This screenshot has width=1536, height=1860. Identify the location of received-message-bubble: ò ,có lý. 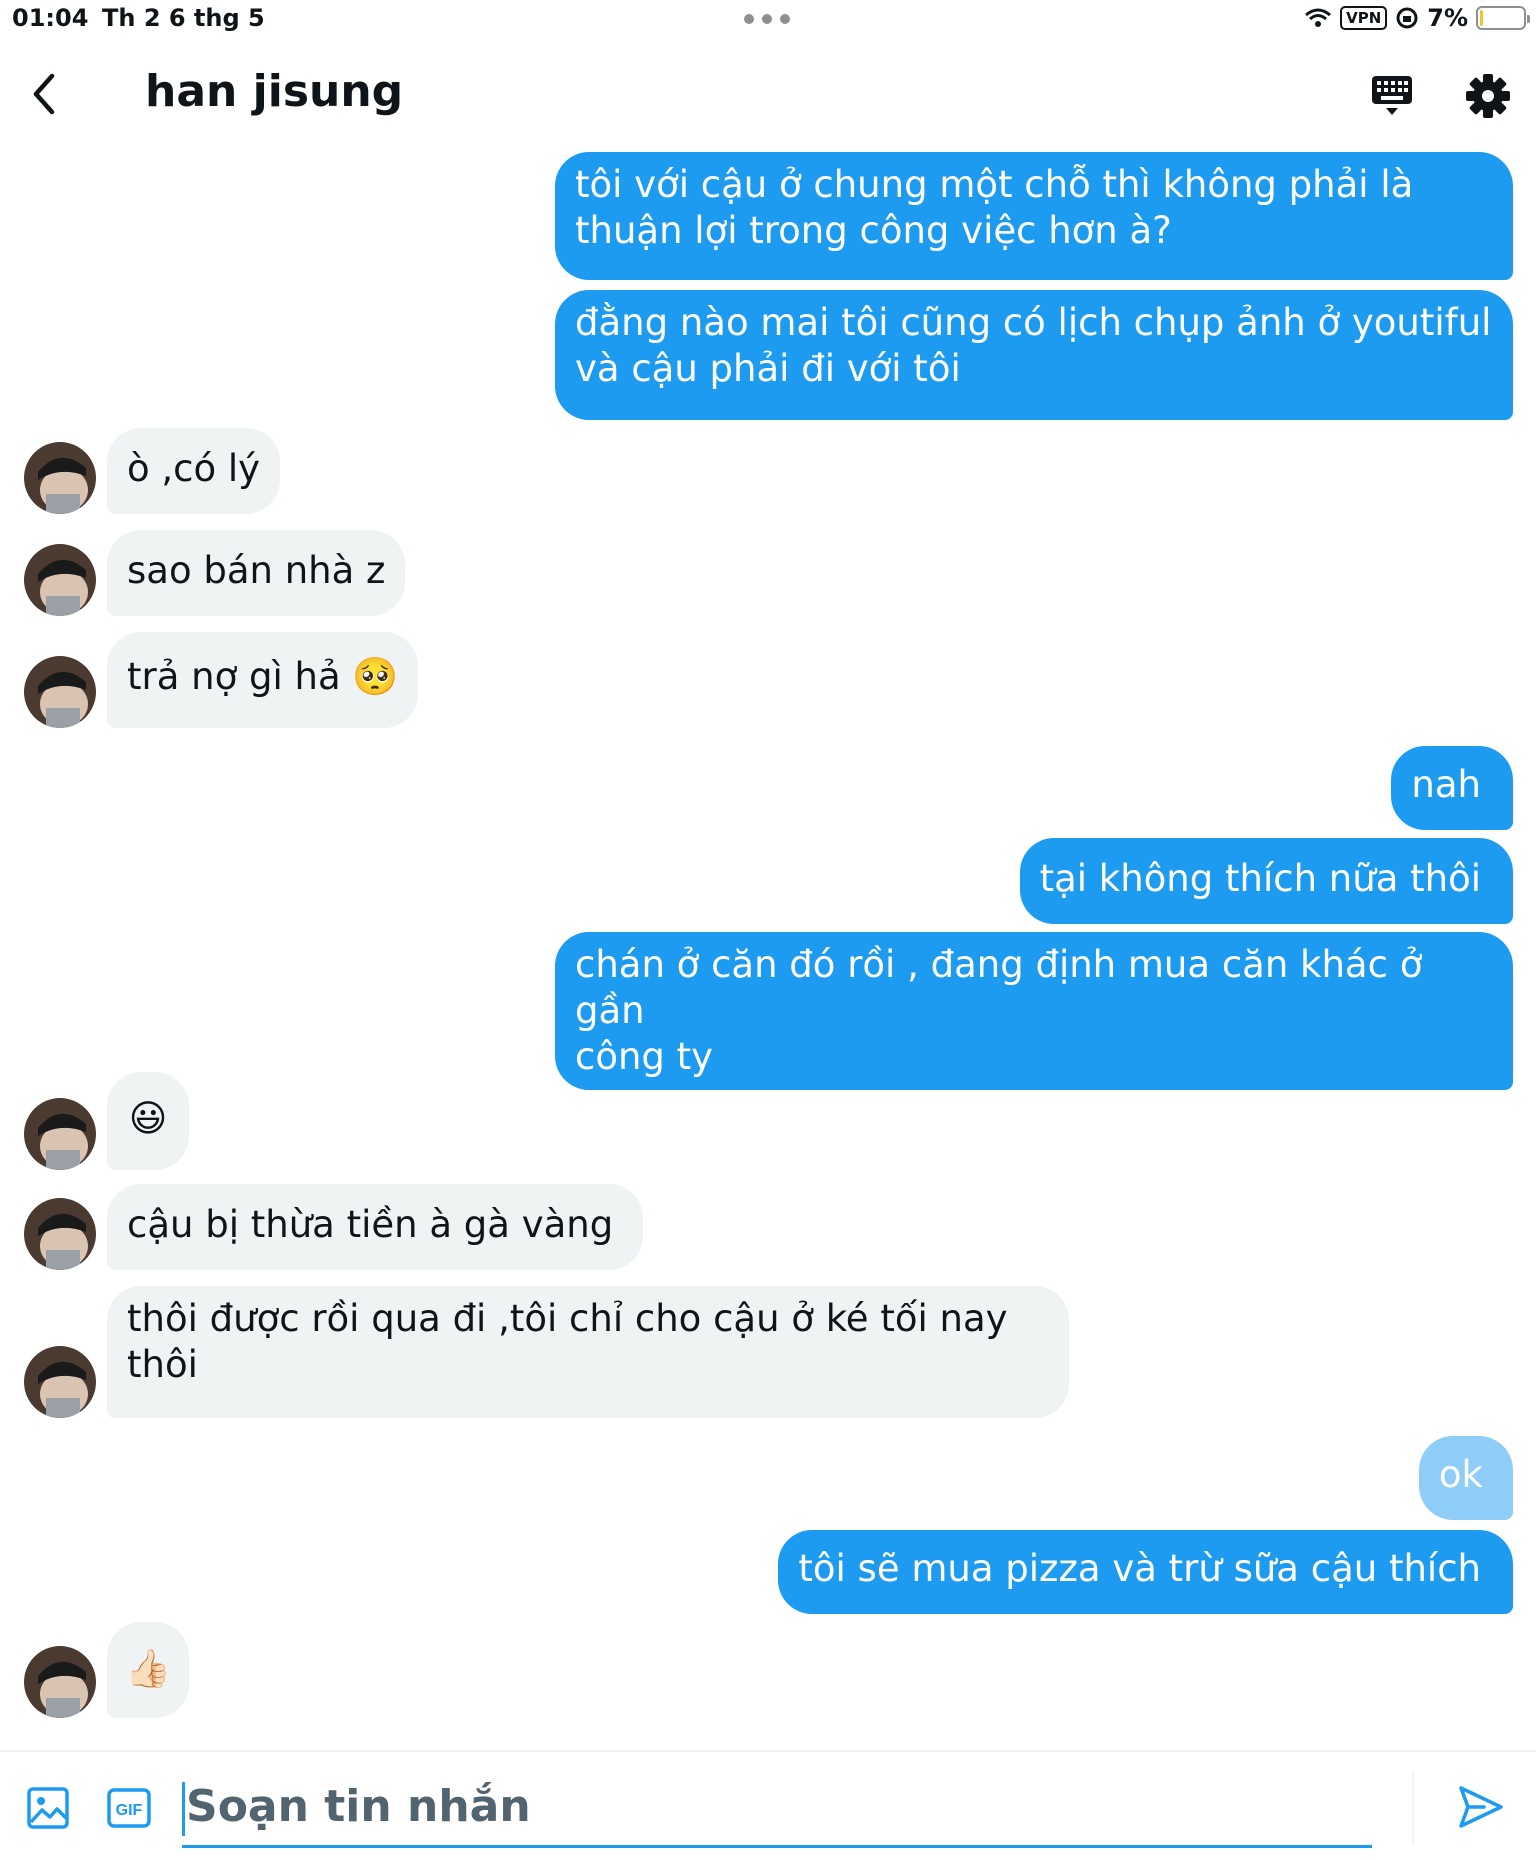
(194, 471).